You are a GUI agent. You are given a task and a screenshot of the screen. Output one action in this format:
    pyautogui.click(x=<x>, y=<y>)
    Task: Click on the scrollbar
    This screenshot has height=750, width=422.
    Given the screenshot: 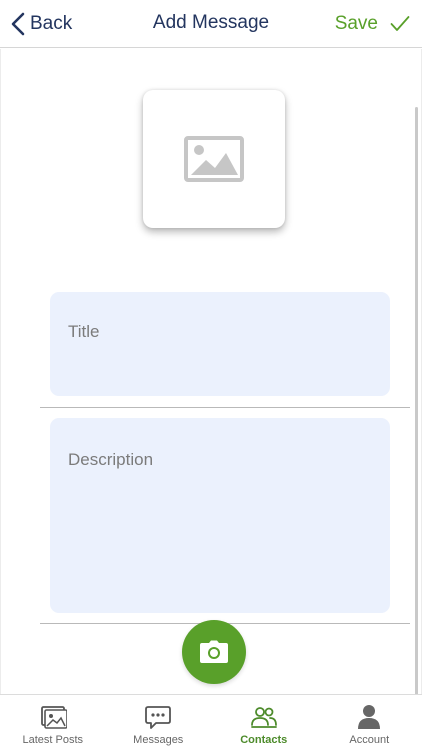 What is the action you would take?
    pyautogui.click(x=416, y=422)
    